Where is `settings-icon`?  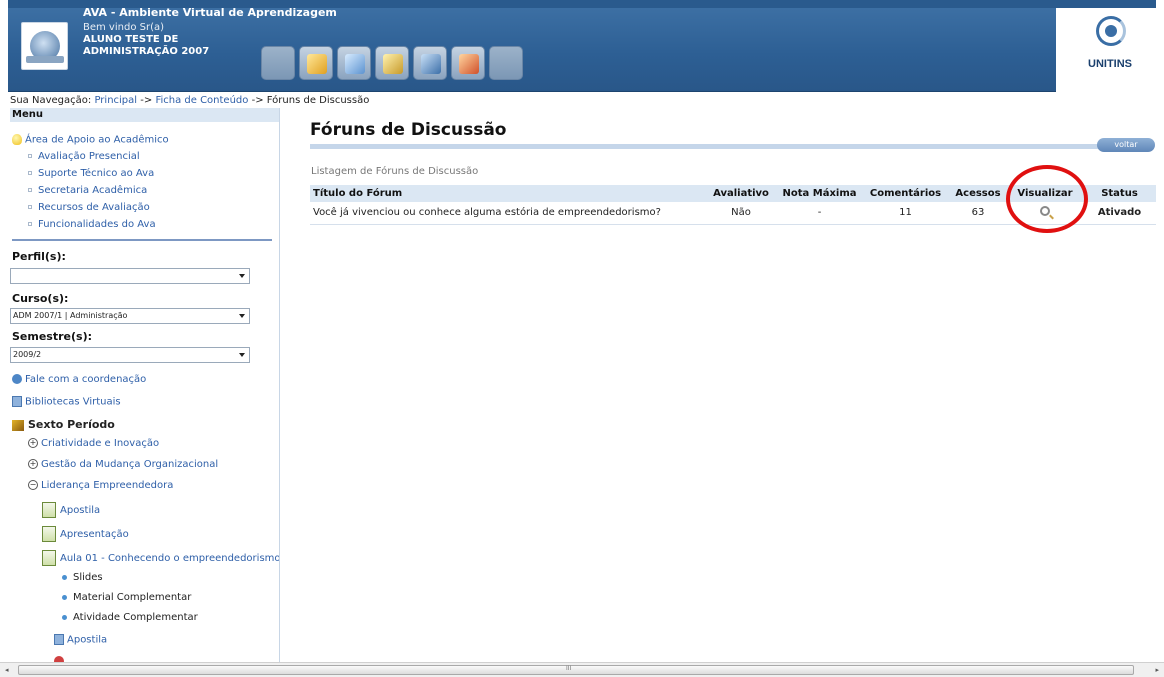
settings-icon is located at coordinates (430, 63).